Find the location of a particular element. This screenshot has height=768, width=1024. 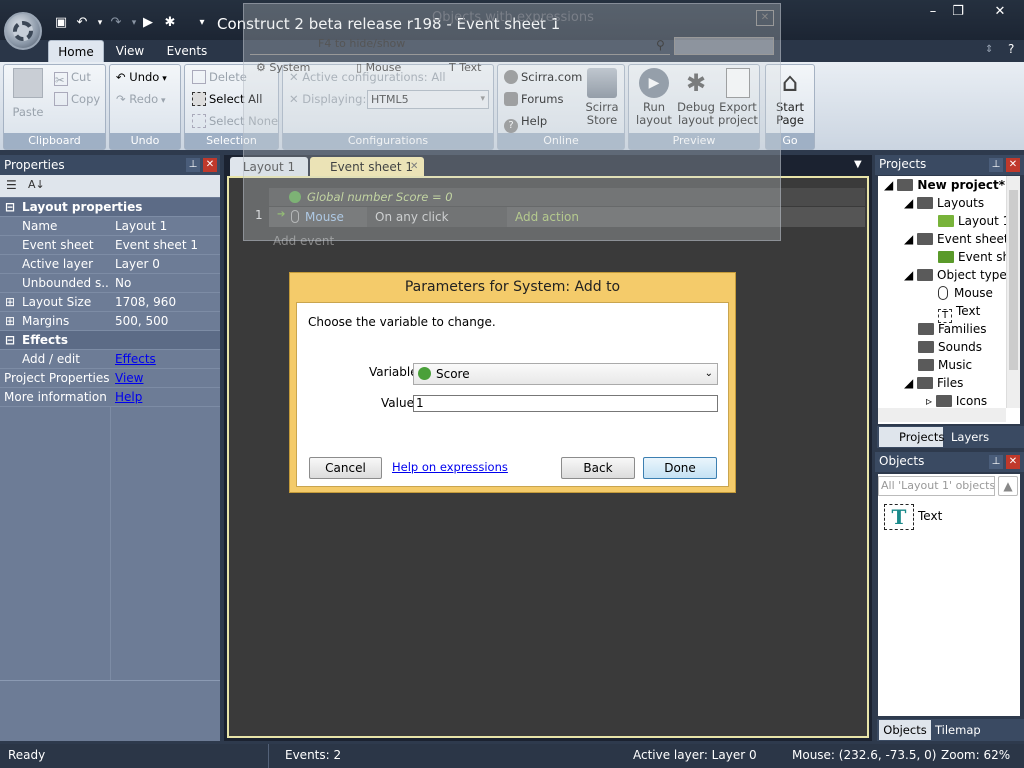

tree-node: Families is located at coordinates (952, 329).